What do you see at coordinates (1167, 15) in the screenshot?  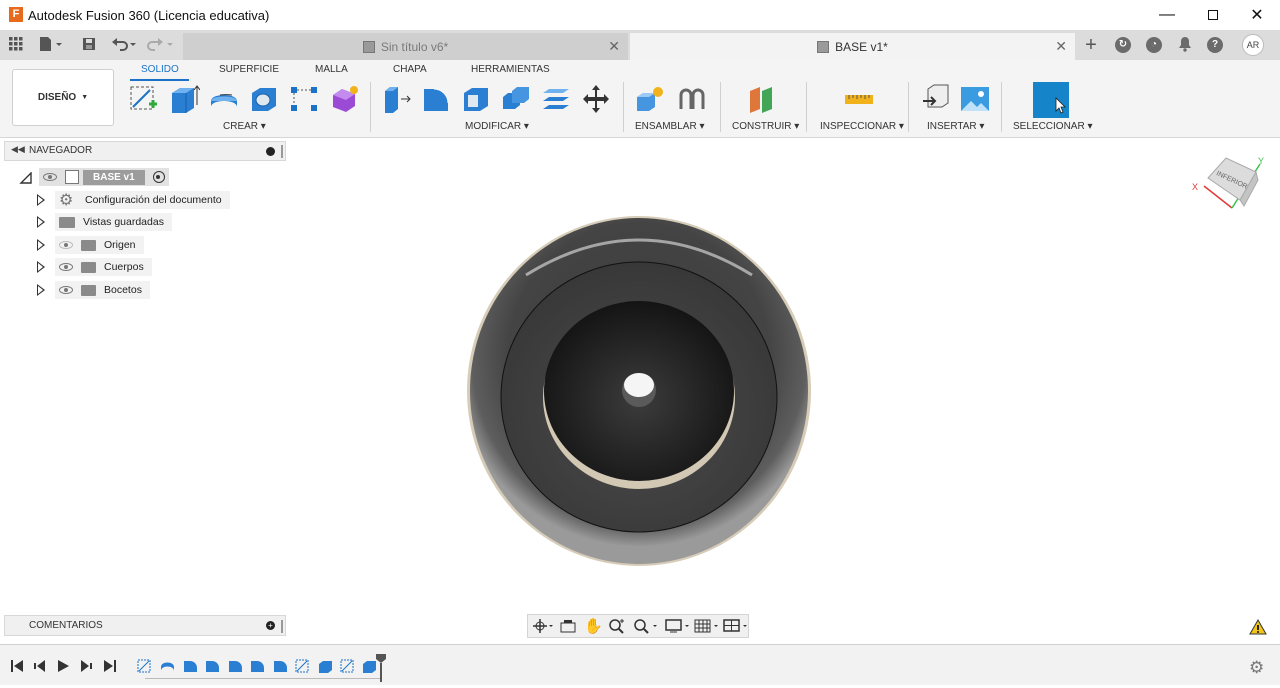 I see `minimize-button: —` at bounding box center [1167, 15].